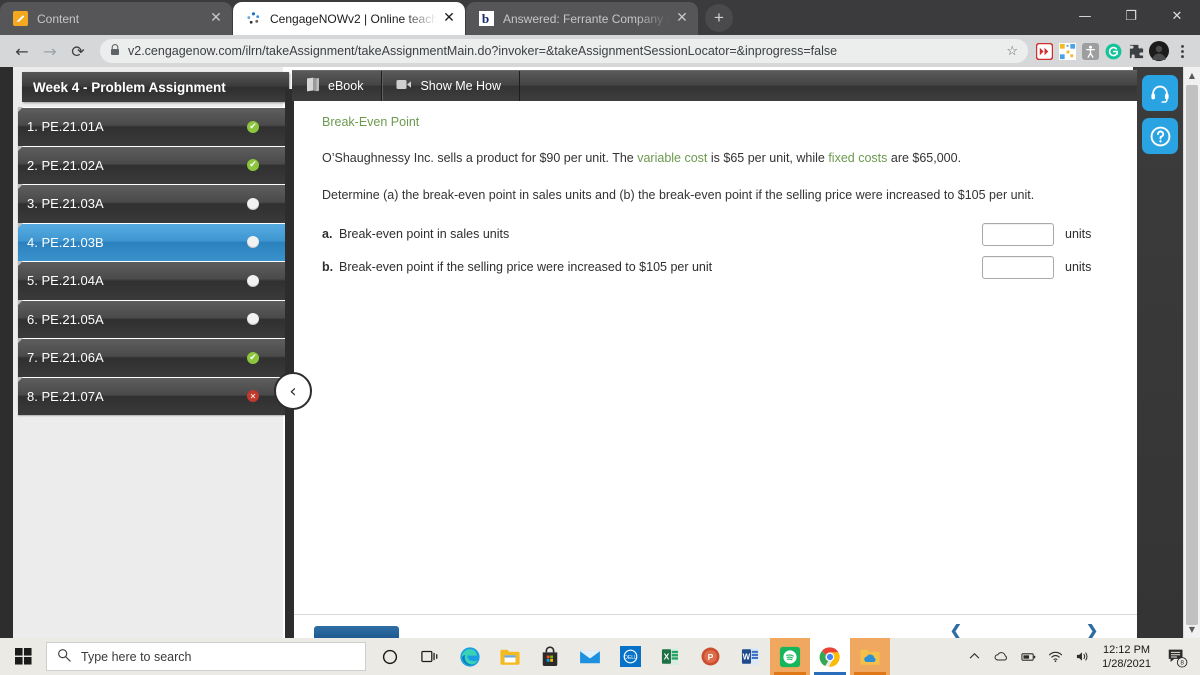  Describe the element at coordinates (65, 204) in the screenshot. I see `question-label: 3. PE.21.03A` at that location.